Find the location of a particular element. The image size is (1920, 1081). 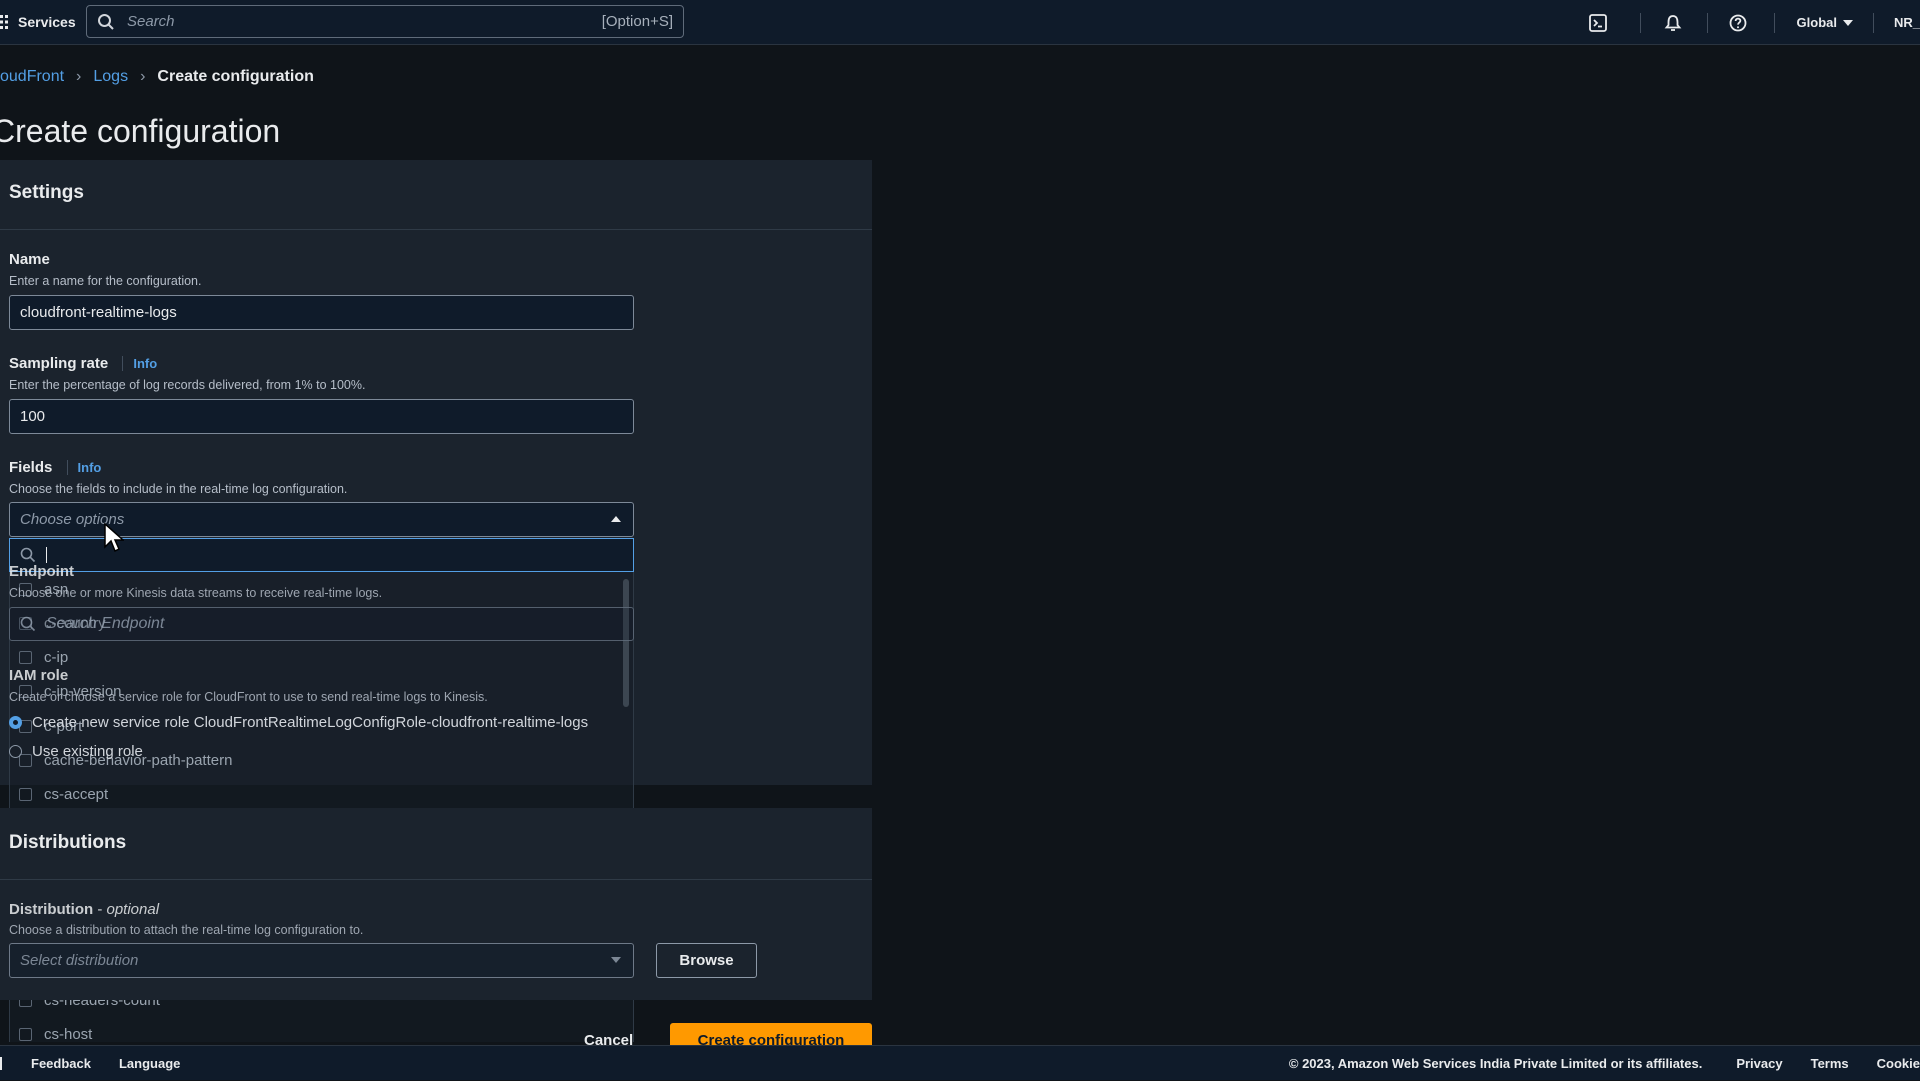

breadcrumb: oudFront › Logs › Create configuration is located at coordinates (157, 77).